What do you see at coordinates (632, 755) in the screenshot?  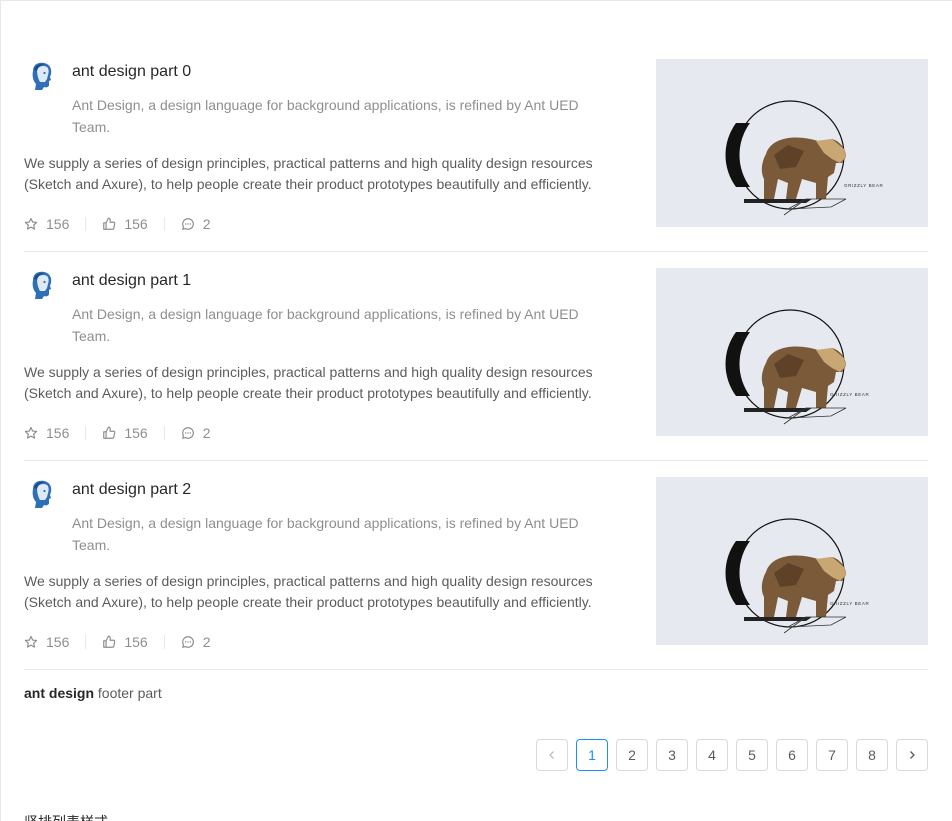 I see `page-2-button: 2` at bounding box center [632, 755].